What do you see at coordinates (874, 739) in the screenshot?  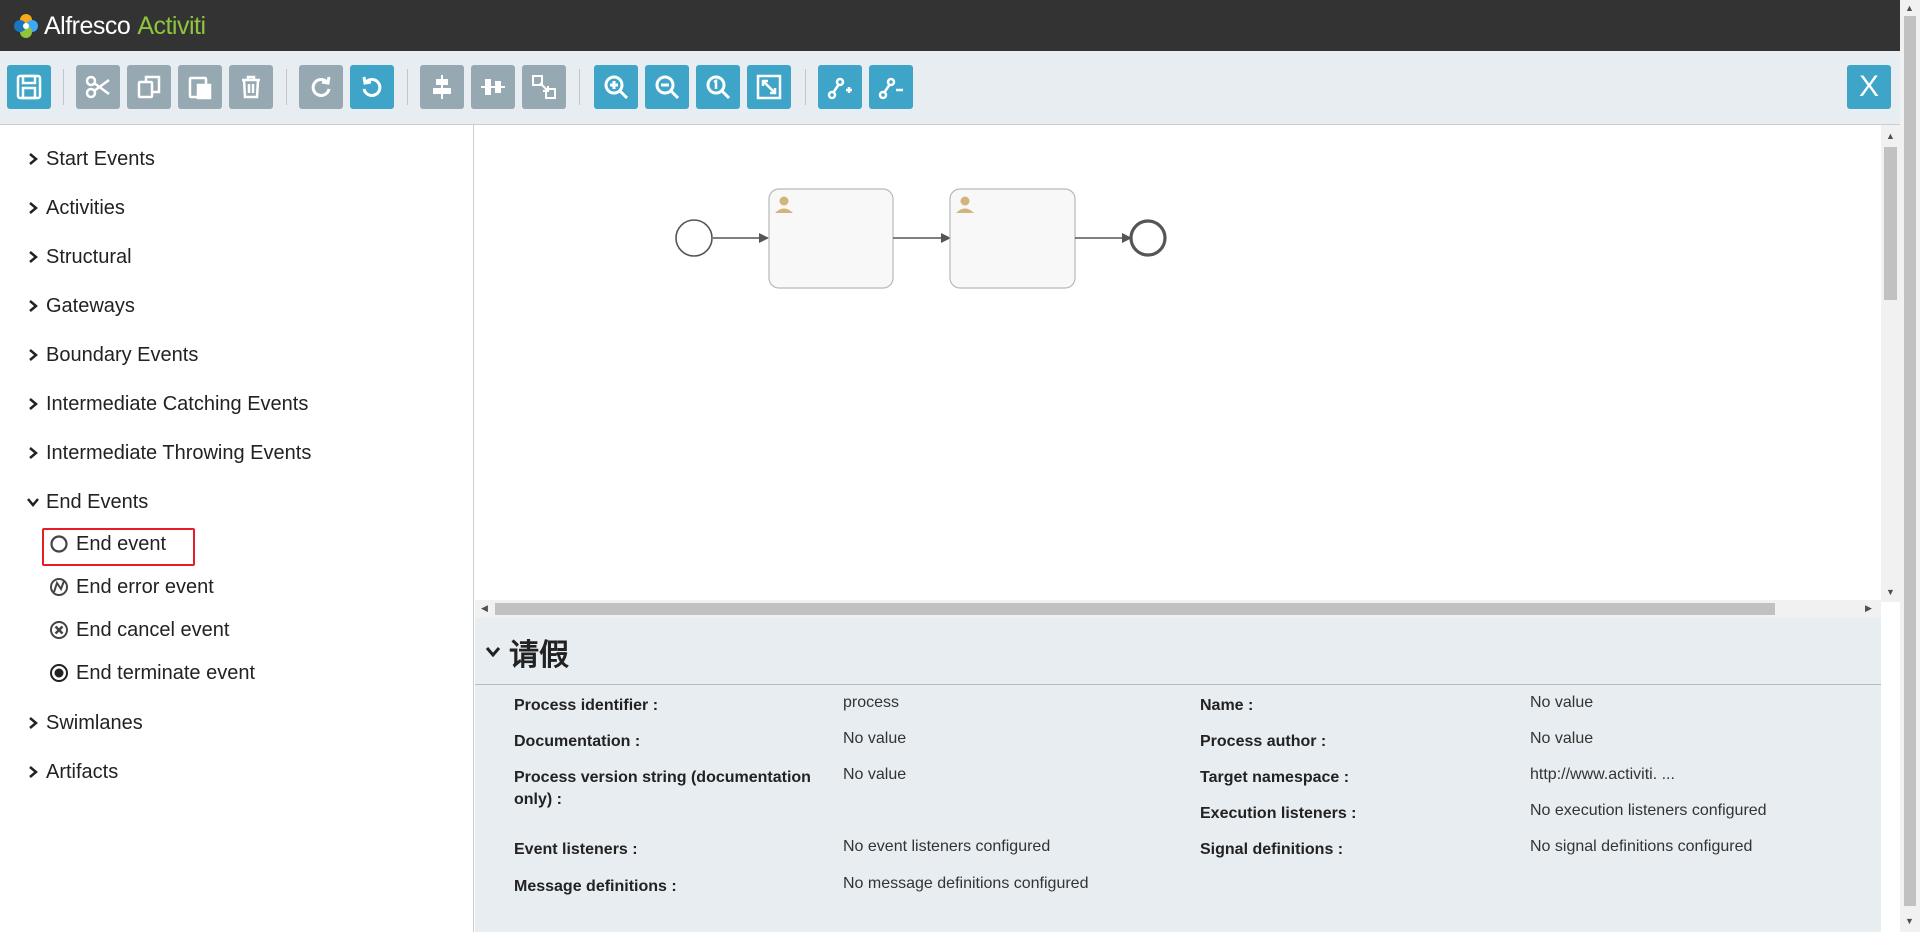 I see `property-value-documentation: No value` at bounding box center [874, 739].